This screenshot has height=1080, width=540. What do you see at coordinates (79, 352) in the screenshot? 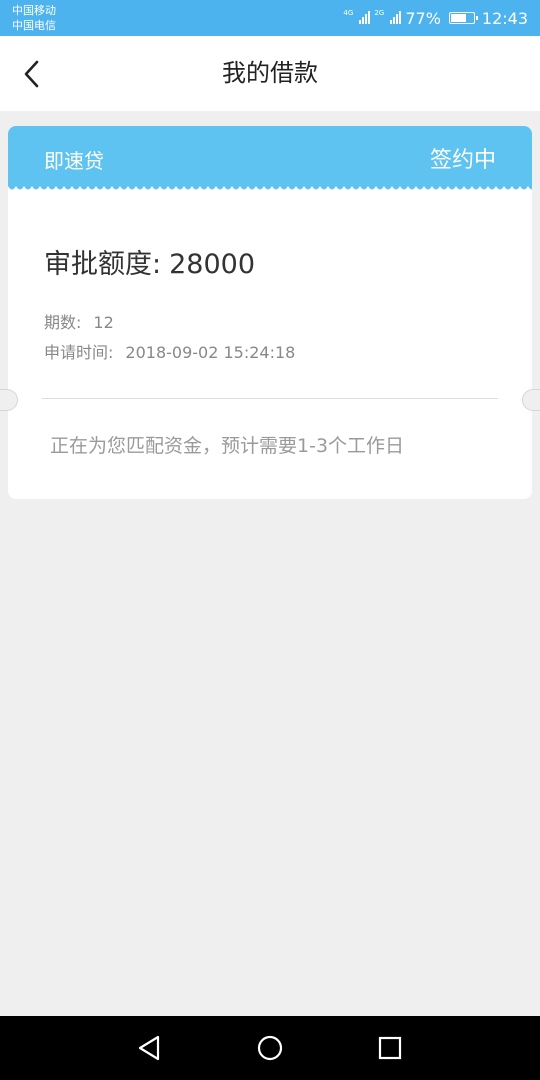
I see `apply-time-label: 申请时间:` at bounding box center [79, 352].